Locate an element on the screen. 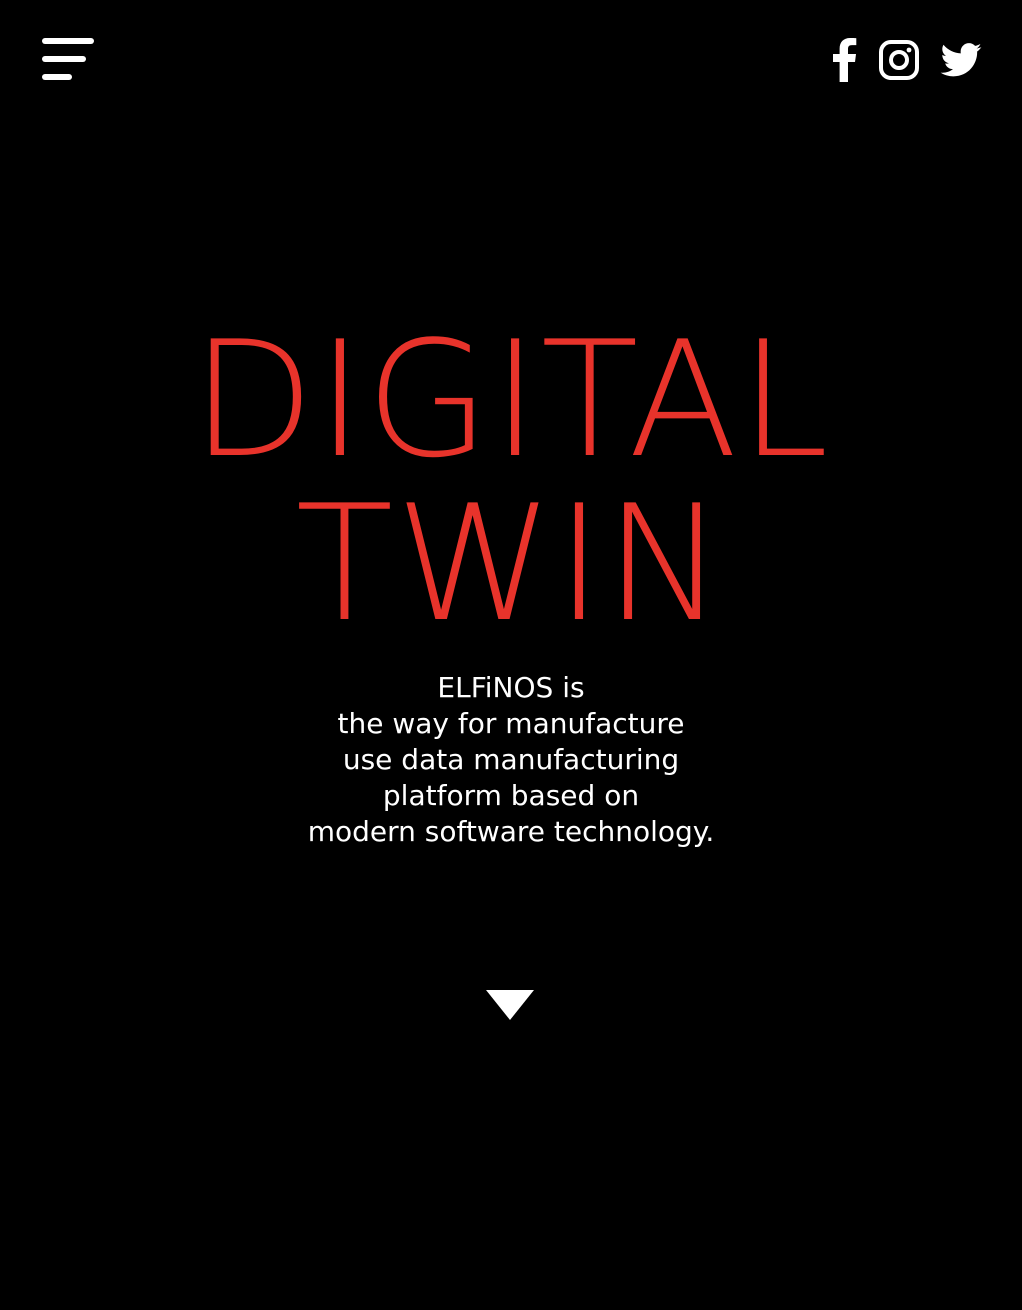 The width and height of the screenshot is (1022, 1310). instagram-icon is located at coordinates (899, 60).